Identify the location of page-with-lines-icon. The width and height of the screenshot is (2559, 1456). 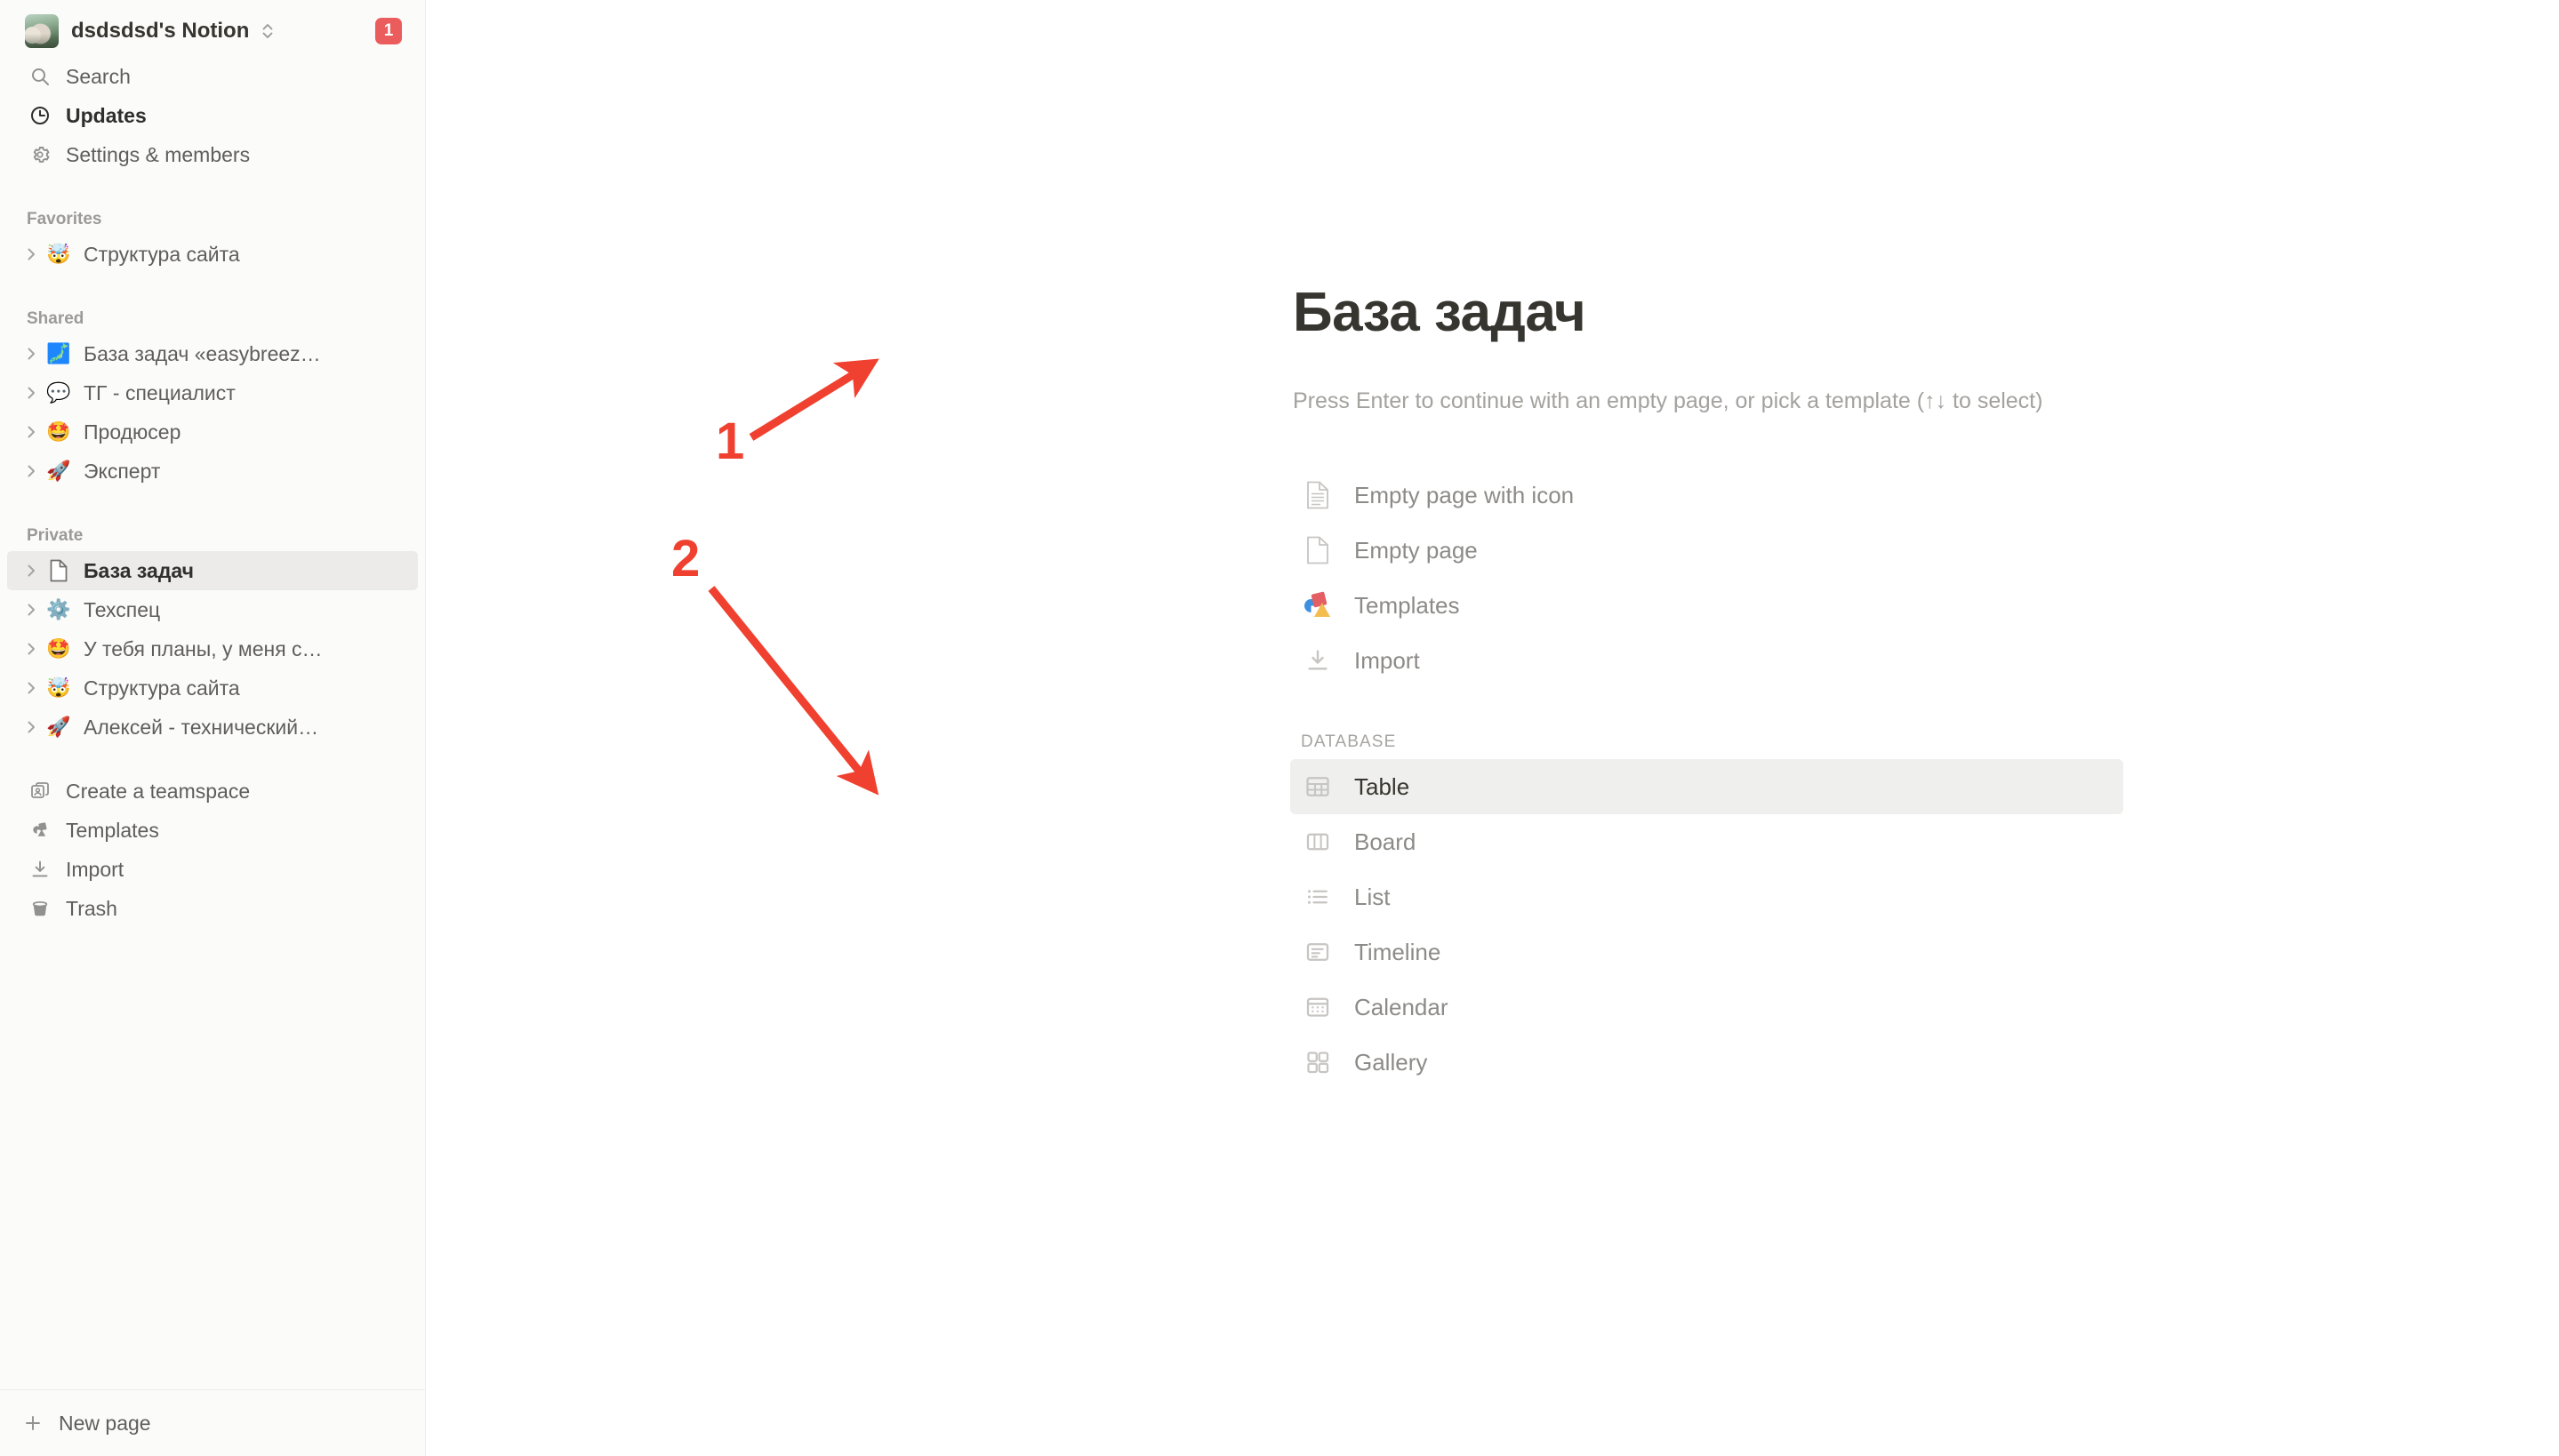
(1318, 495).